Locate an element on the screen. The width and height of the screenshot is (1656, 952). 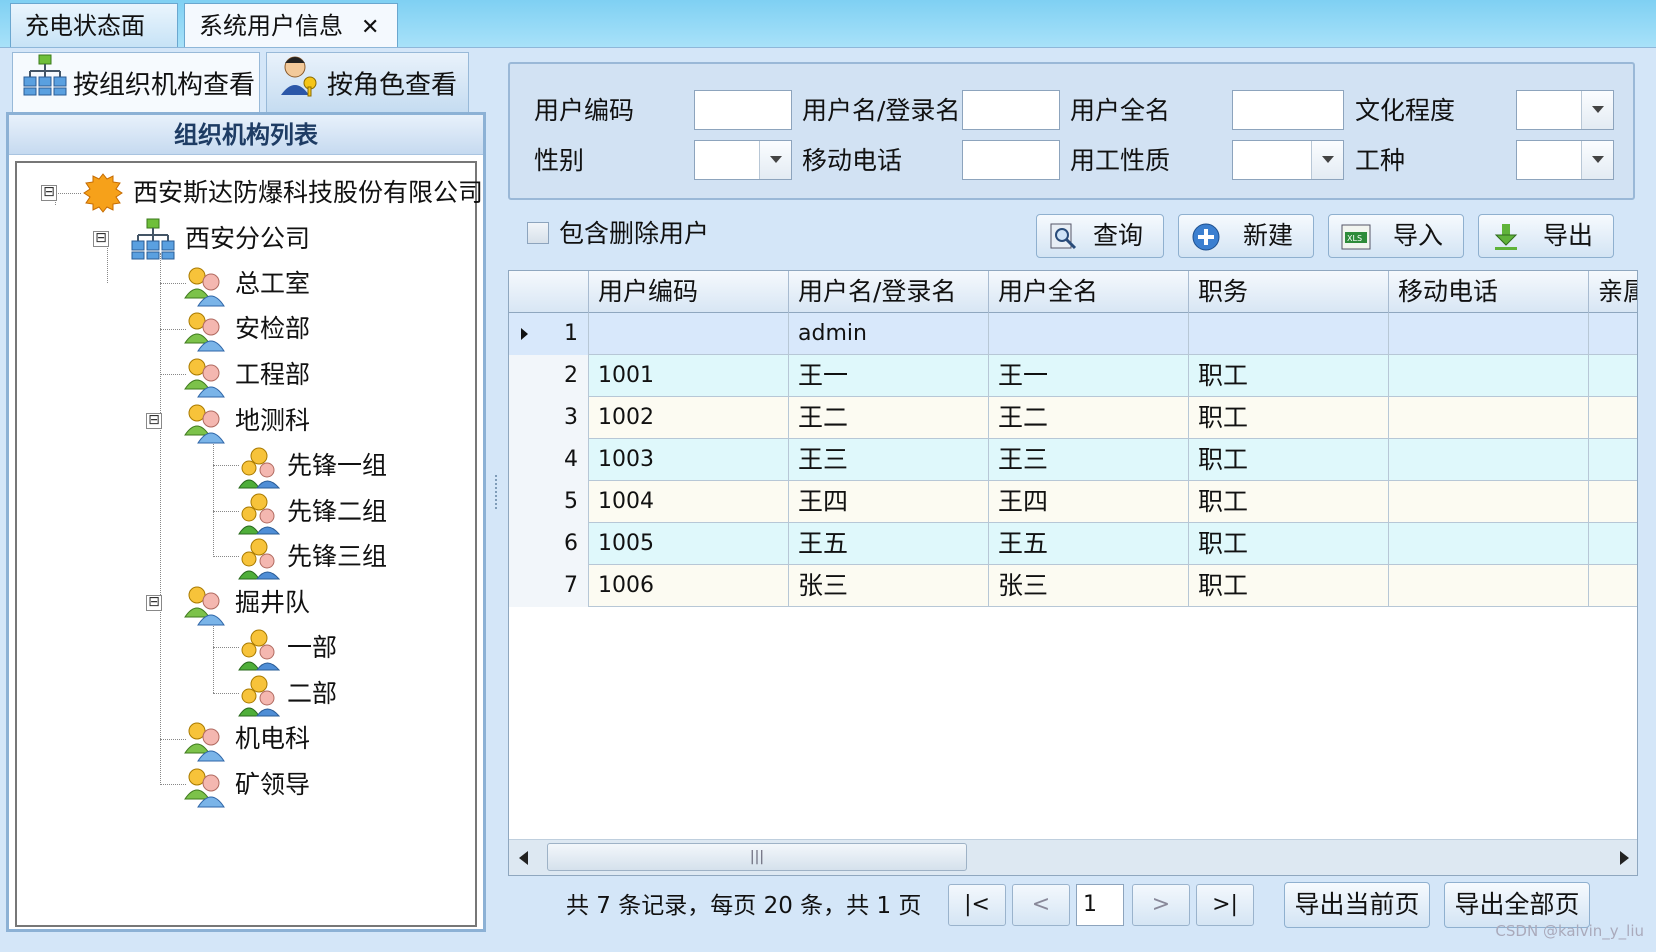
tree-node-dept: ⊟ 地测科 is located at coordinates (247, 422).